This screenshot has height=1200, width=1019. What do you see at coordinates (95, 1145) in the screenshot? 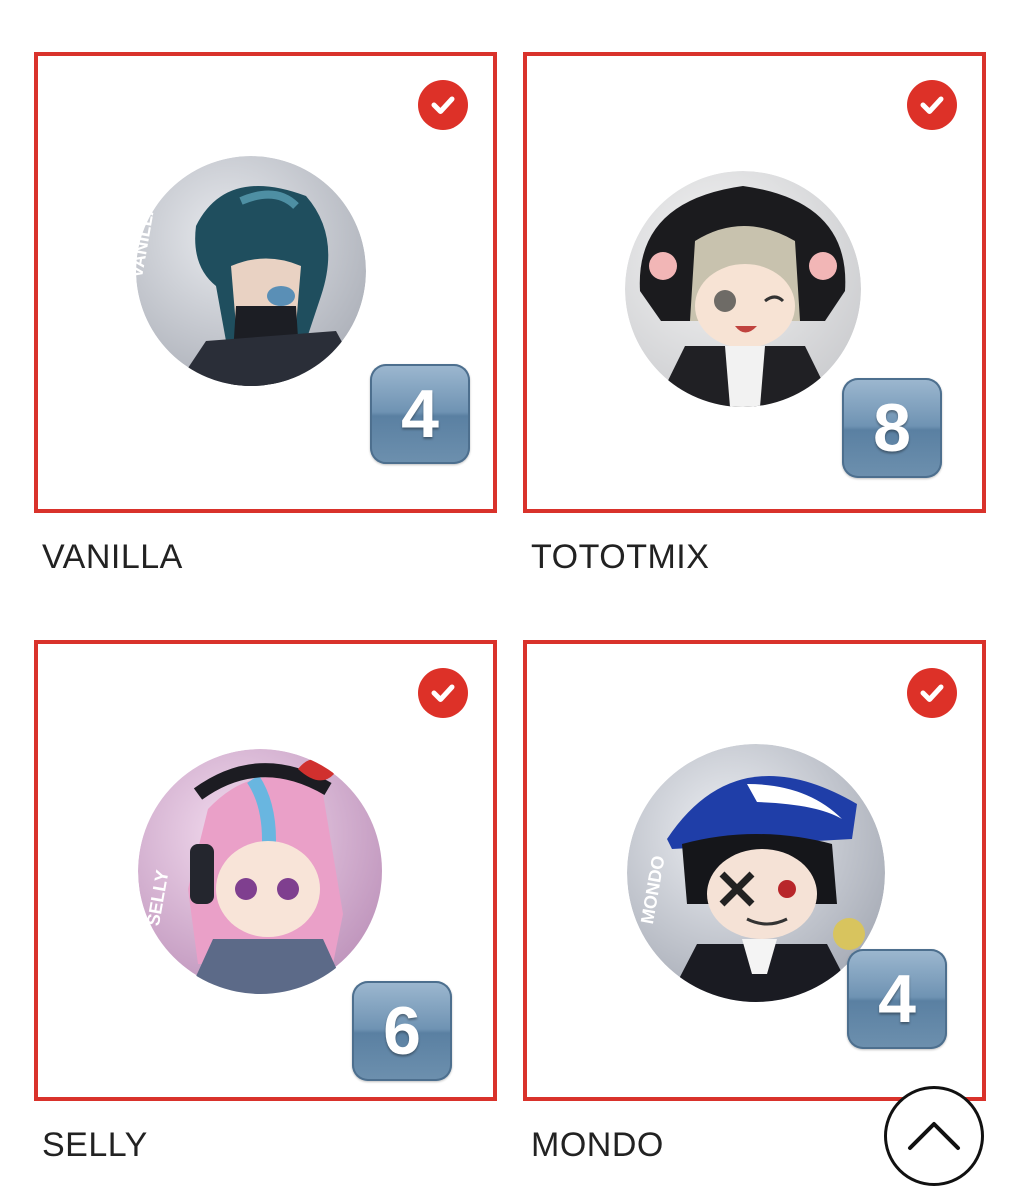
I see `item-label: SELLY` at bounding box center [95, 1145].